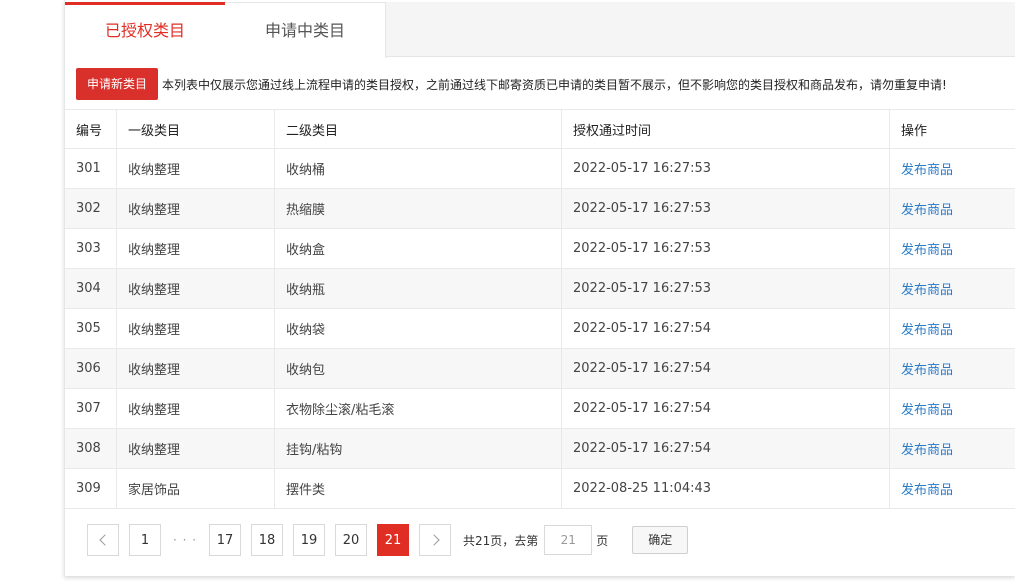 This screenshot has width=1015, height=584. I want to click on table-row: 308 收纳整理 挂钩/粘钩 2022-05-17 16:27:54 发布商品, so click(540, 449).